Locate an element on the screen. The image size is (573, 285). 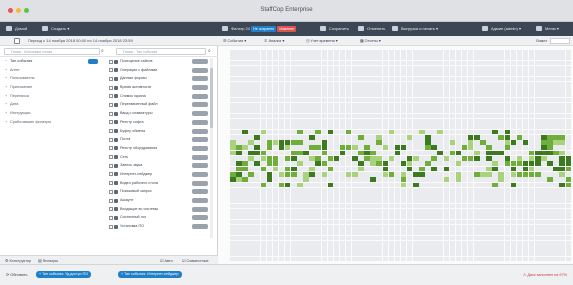
limit-input is located at coordinates (560, 41).